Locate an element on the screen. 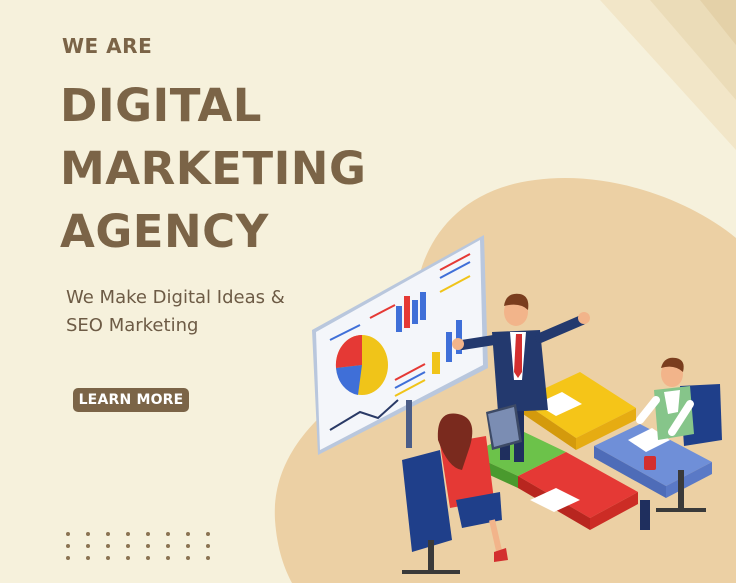  headline-line-2: MARKETING is located at coordinates (213, 168).